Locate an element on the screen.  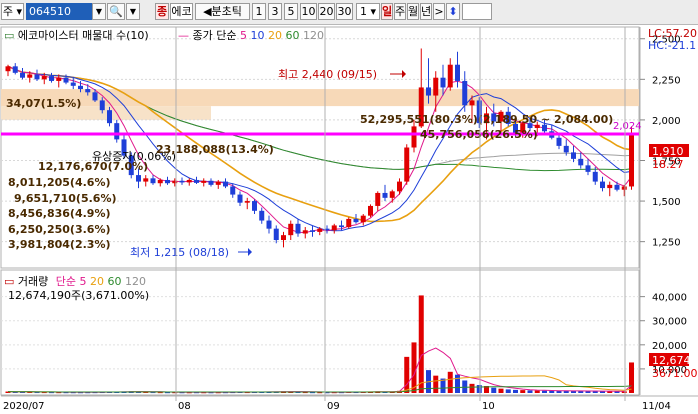
volume-tick-label: 40,000 is located at coordinates (669, 298).